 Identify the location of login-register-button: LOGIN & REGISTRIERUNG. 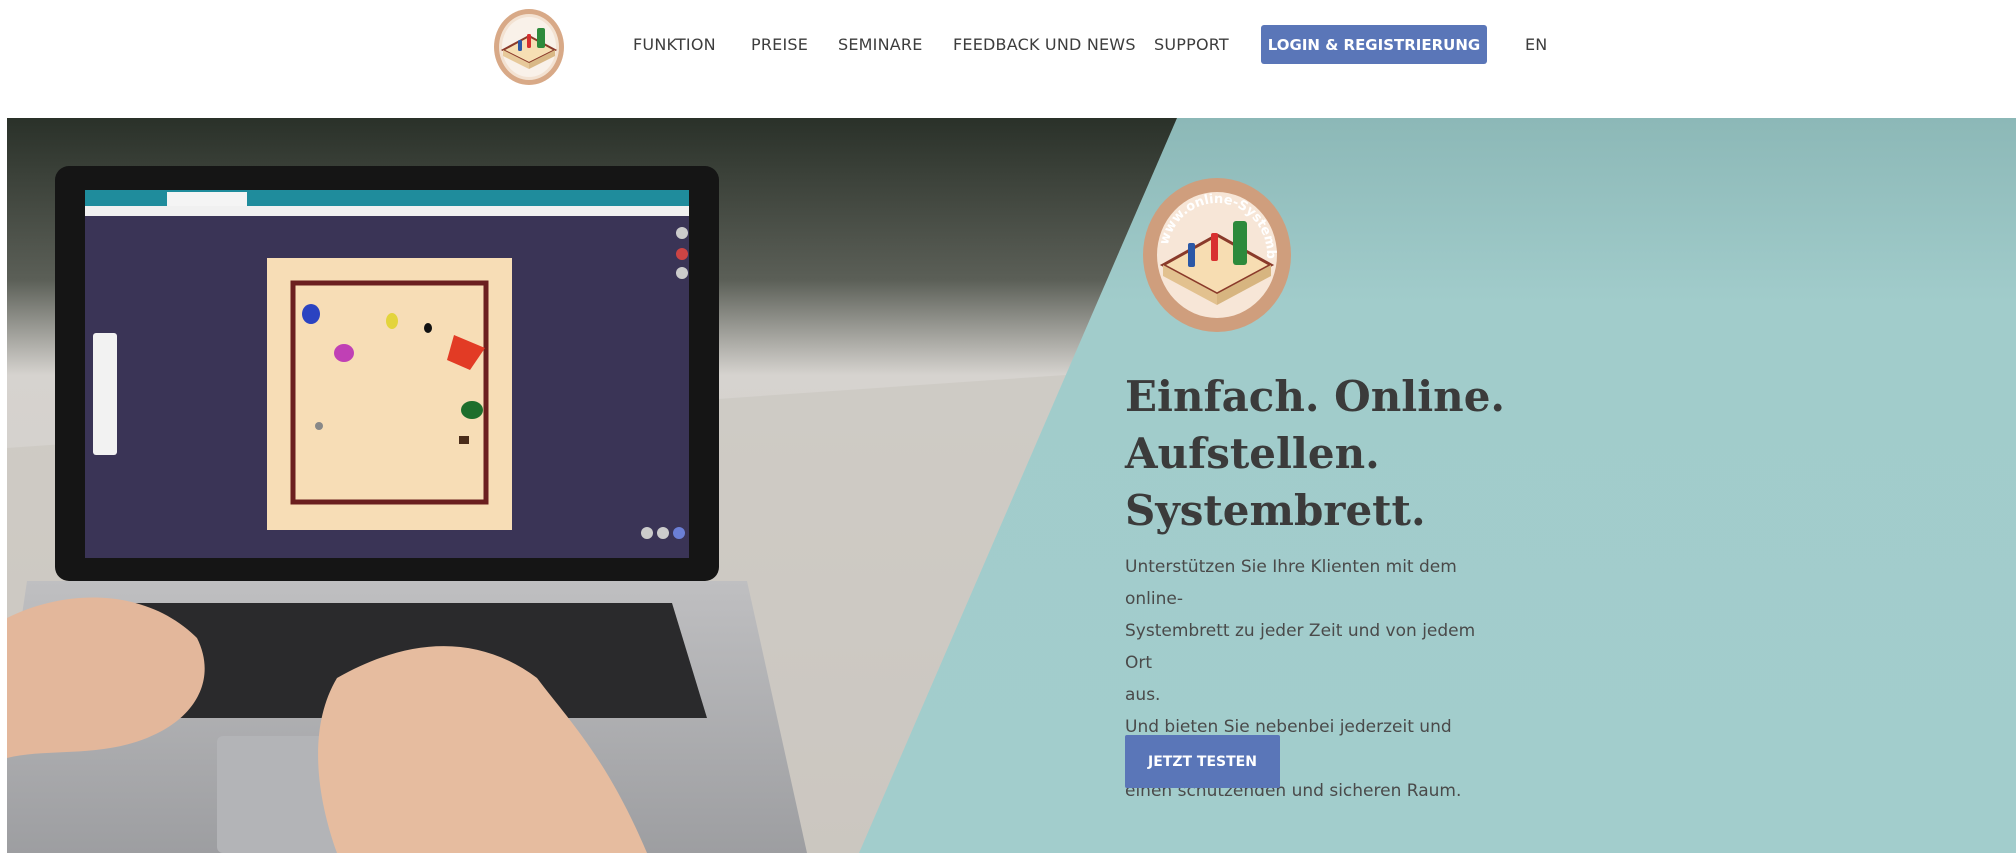
(1374, 44).